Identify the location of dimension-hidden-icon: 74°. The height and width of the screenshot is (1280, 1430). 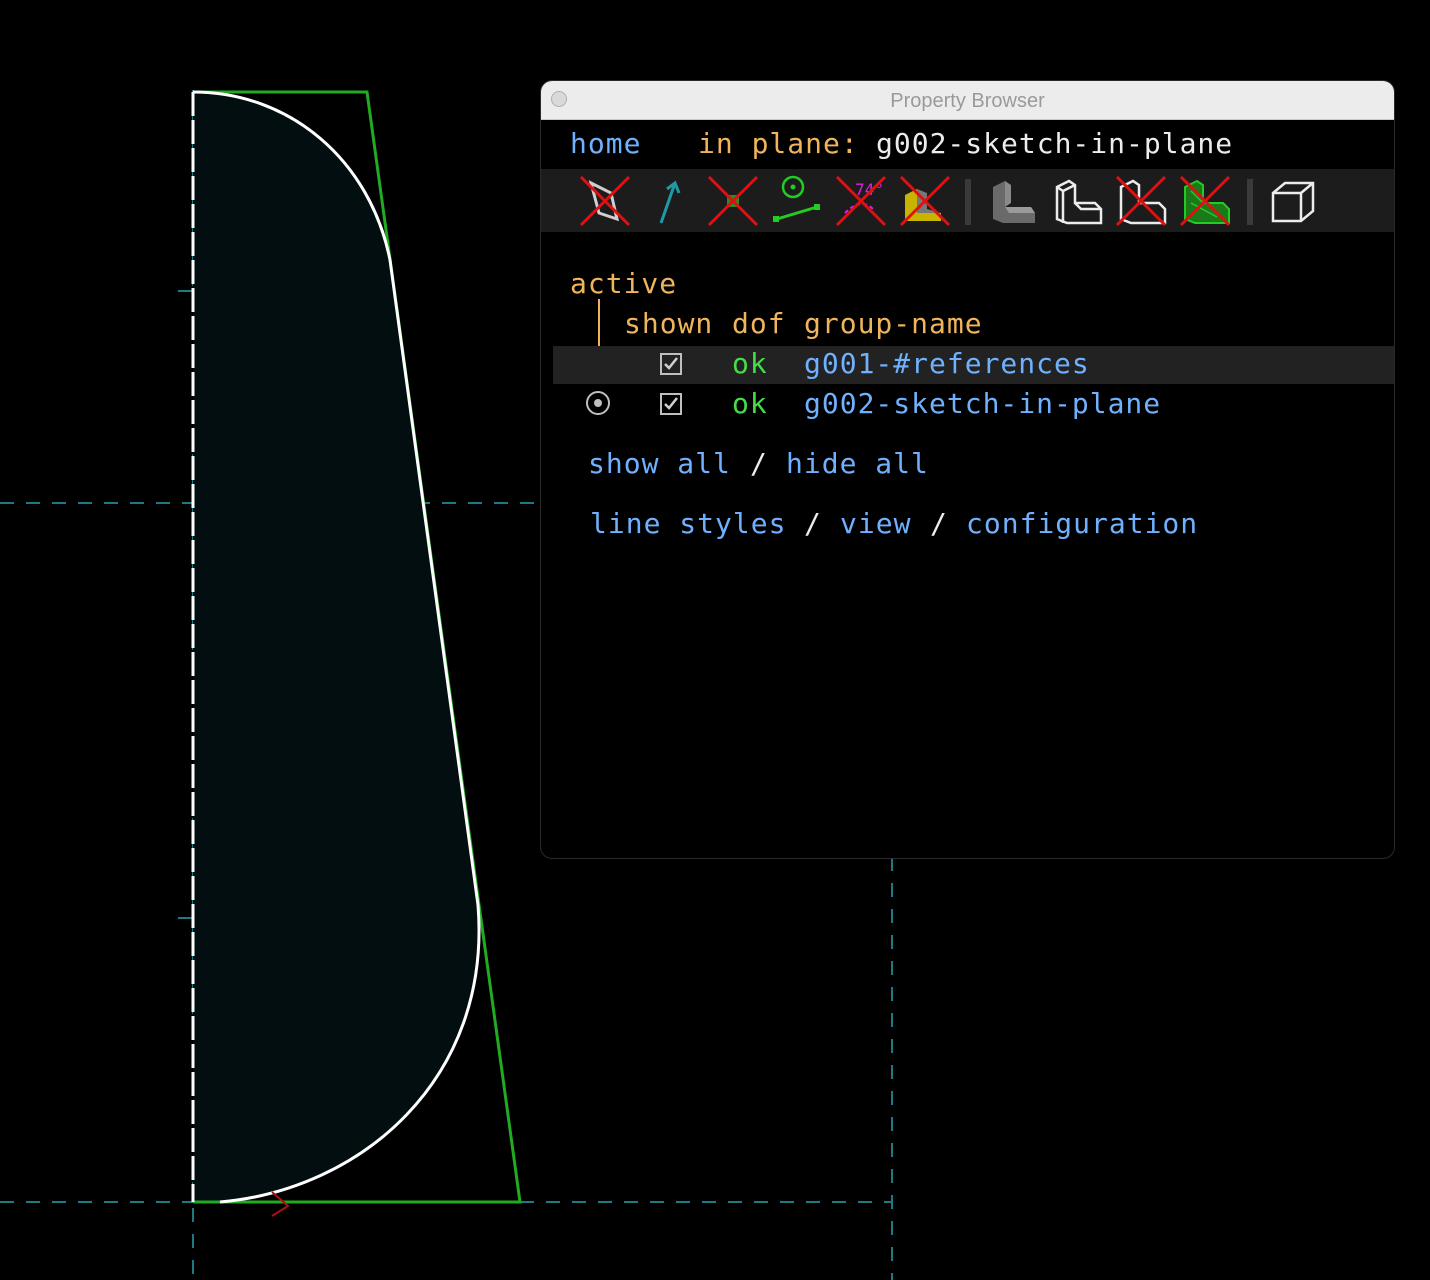
(861, 201).